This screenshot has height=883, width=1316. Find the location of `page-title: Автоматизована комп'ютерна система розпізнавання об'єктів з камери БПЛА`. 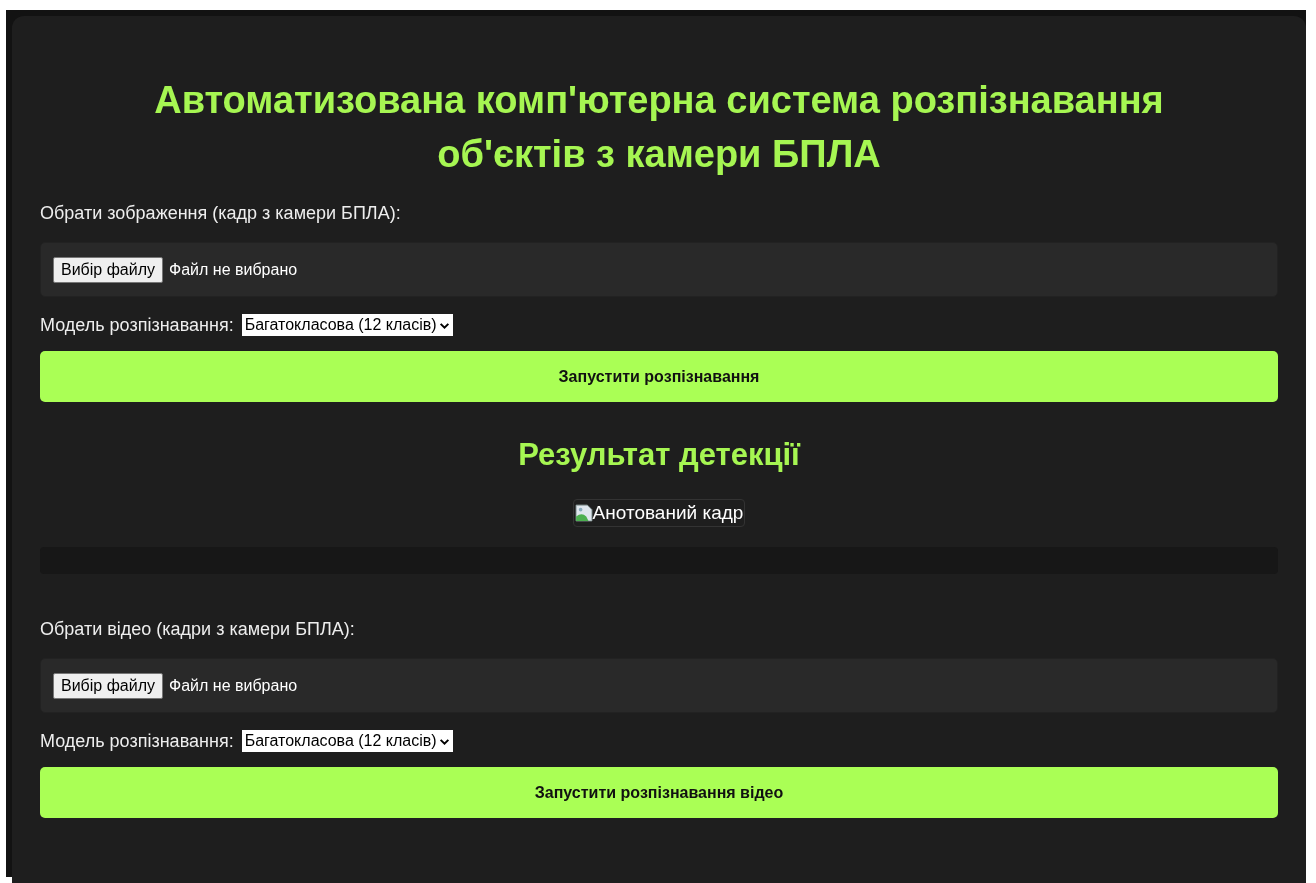

page-title: Автоматизована комп'ютерна система розпізнавання об'єктів з камери БПЛА is located at coordinates (659, 127).